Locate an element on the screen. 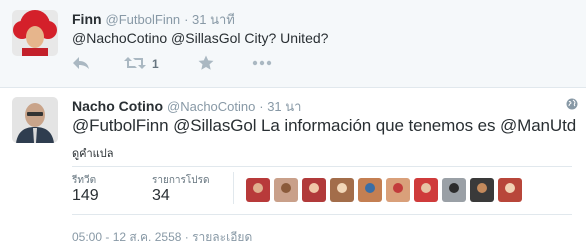 The image size is (586, 247). translate-link: ดูคำแปล is located at coordinates (93, 153).